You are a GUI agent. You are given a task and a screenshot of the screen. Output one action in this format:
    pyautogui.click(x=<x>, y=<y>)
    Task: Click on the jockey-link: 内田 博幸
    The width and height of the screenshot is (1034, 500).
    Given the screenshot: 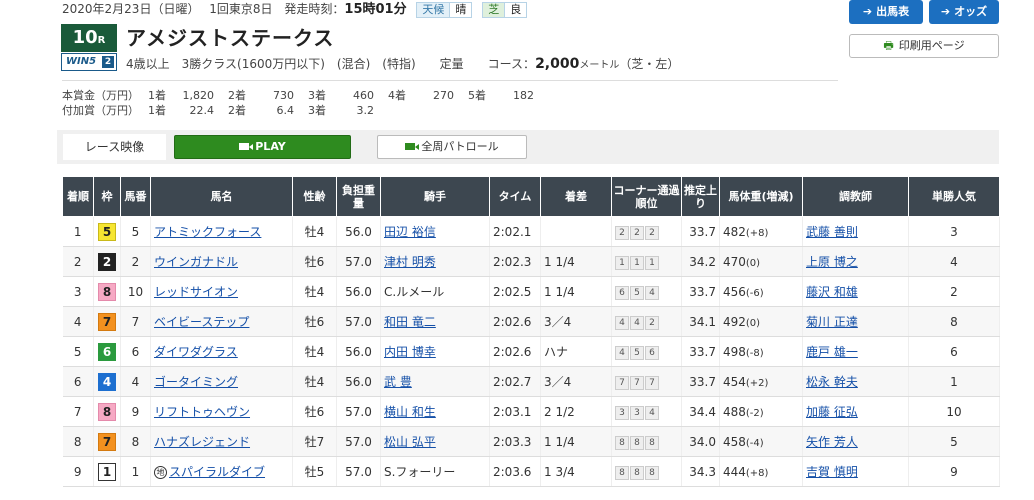 What is the action you would take?
    pyautogui.click(x=410, y=352)
    